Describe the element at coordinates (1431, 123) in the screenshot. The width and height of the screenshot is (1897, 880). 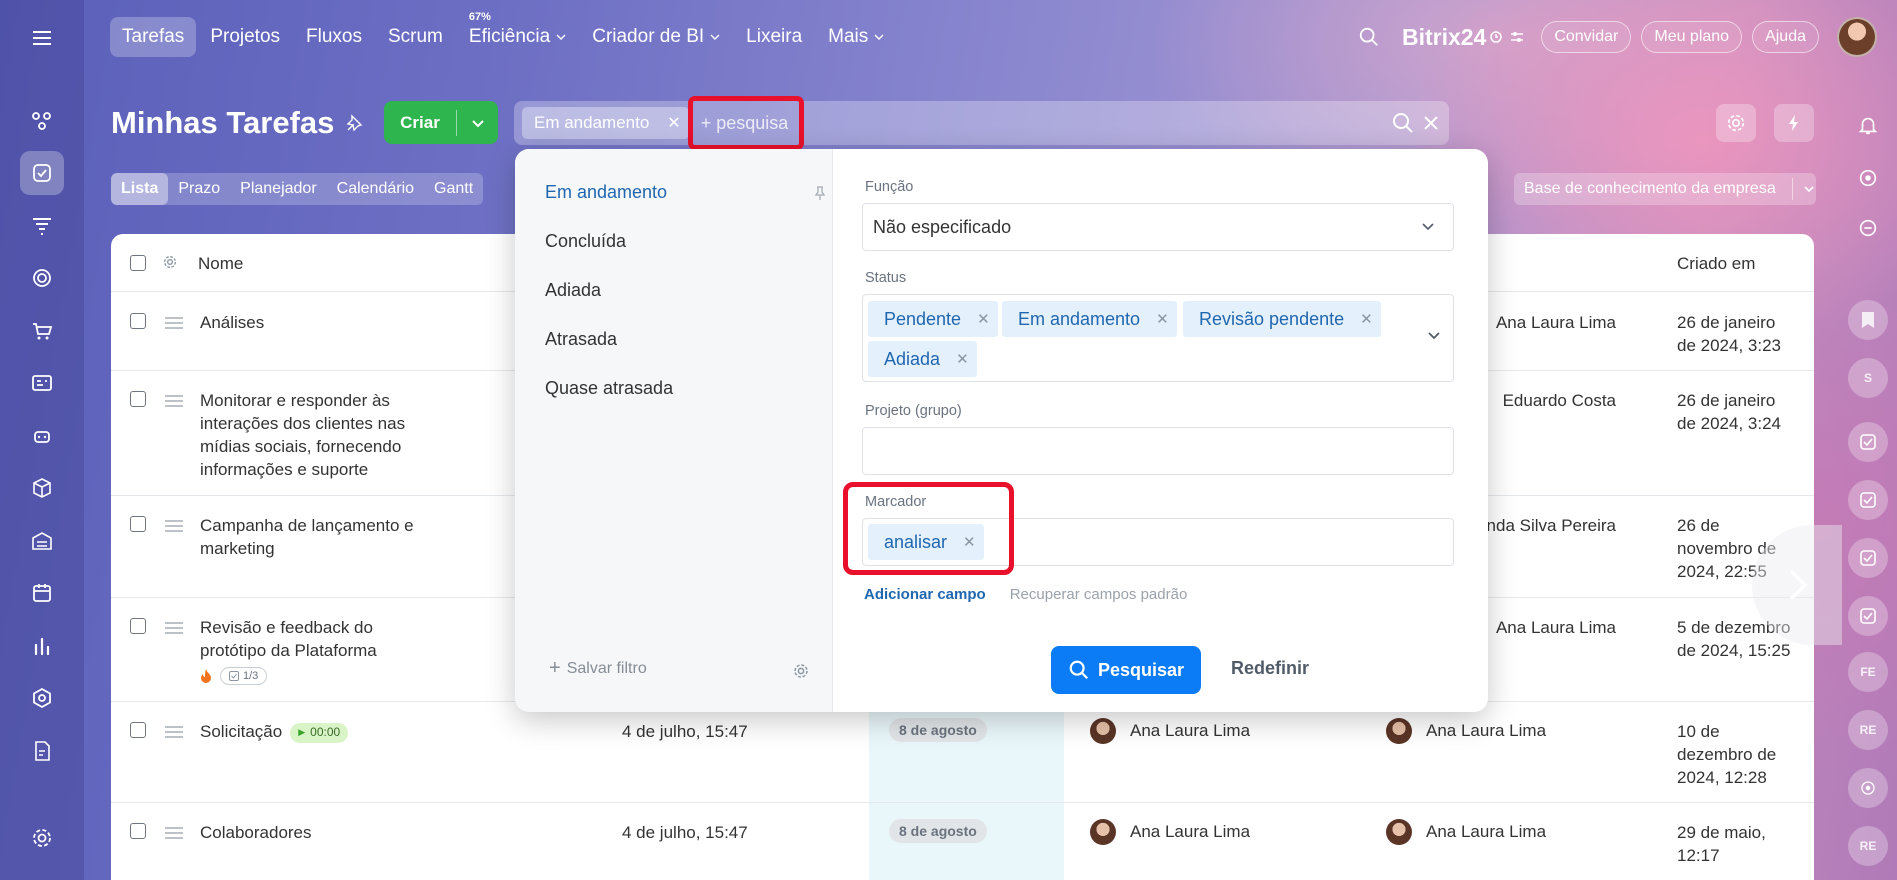
I see `clear-icon` at that location.